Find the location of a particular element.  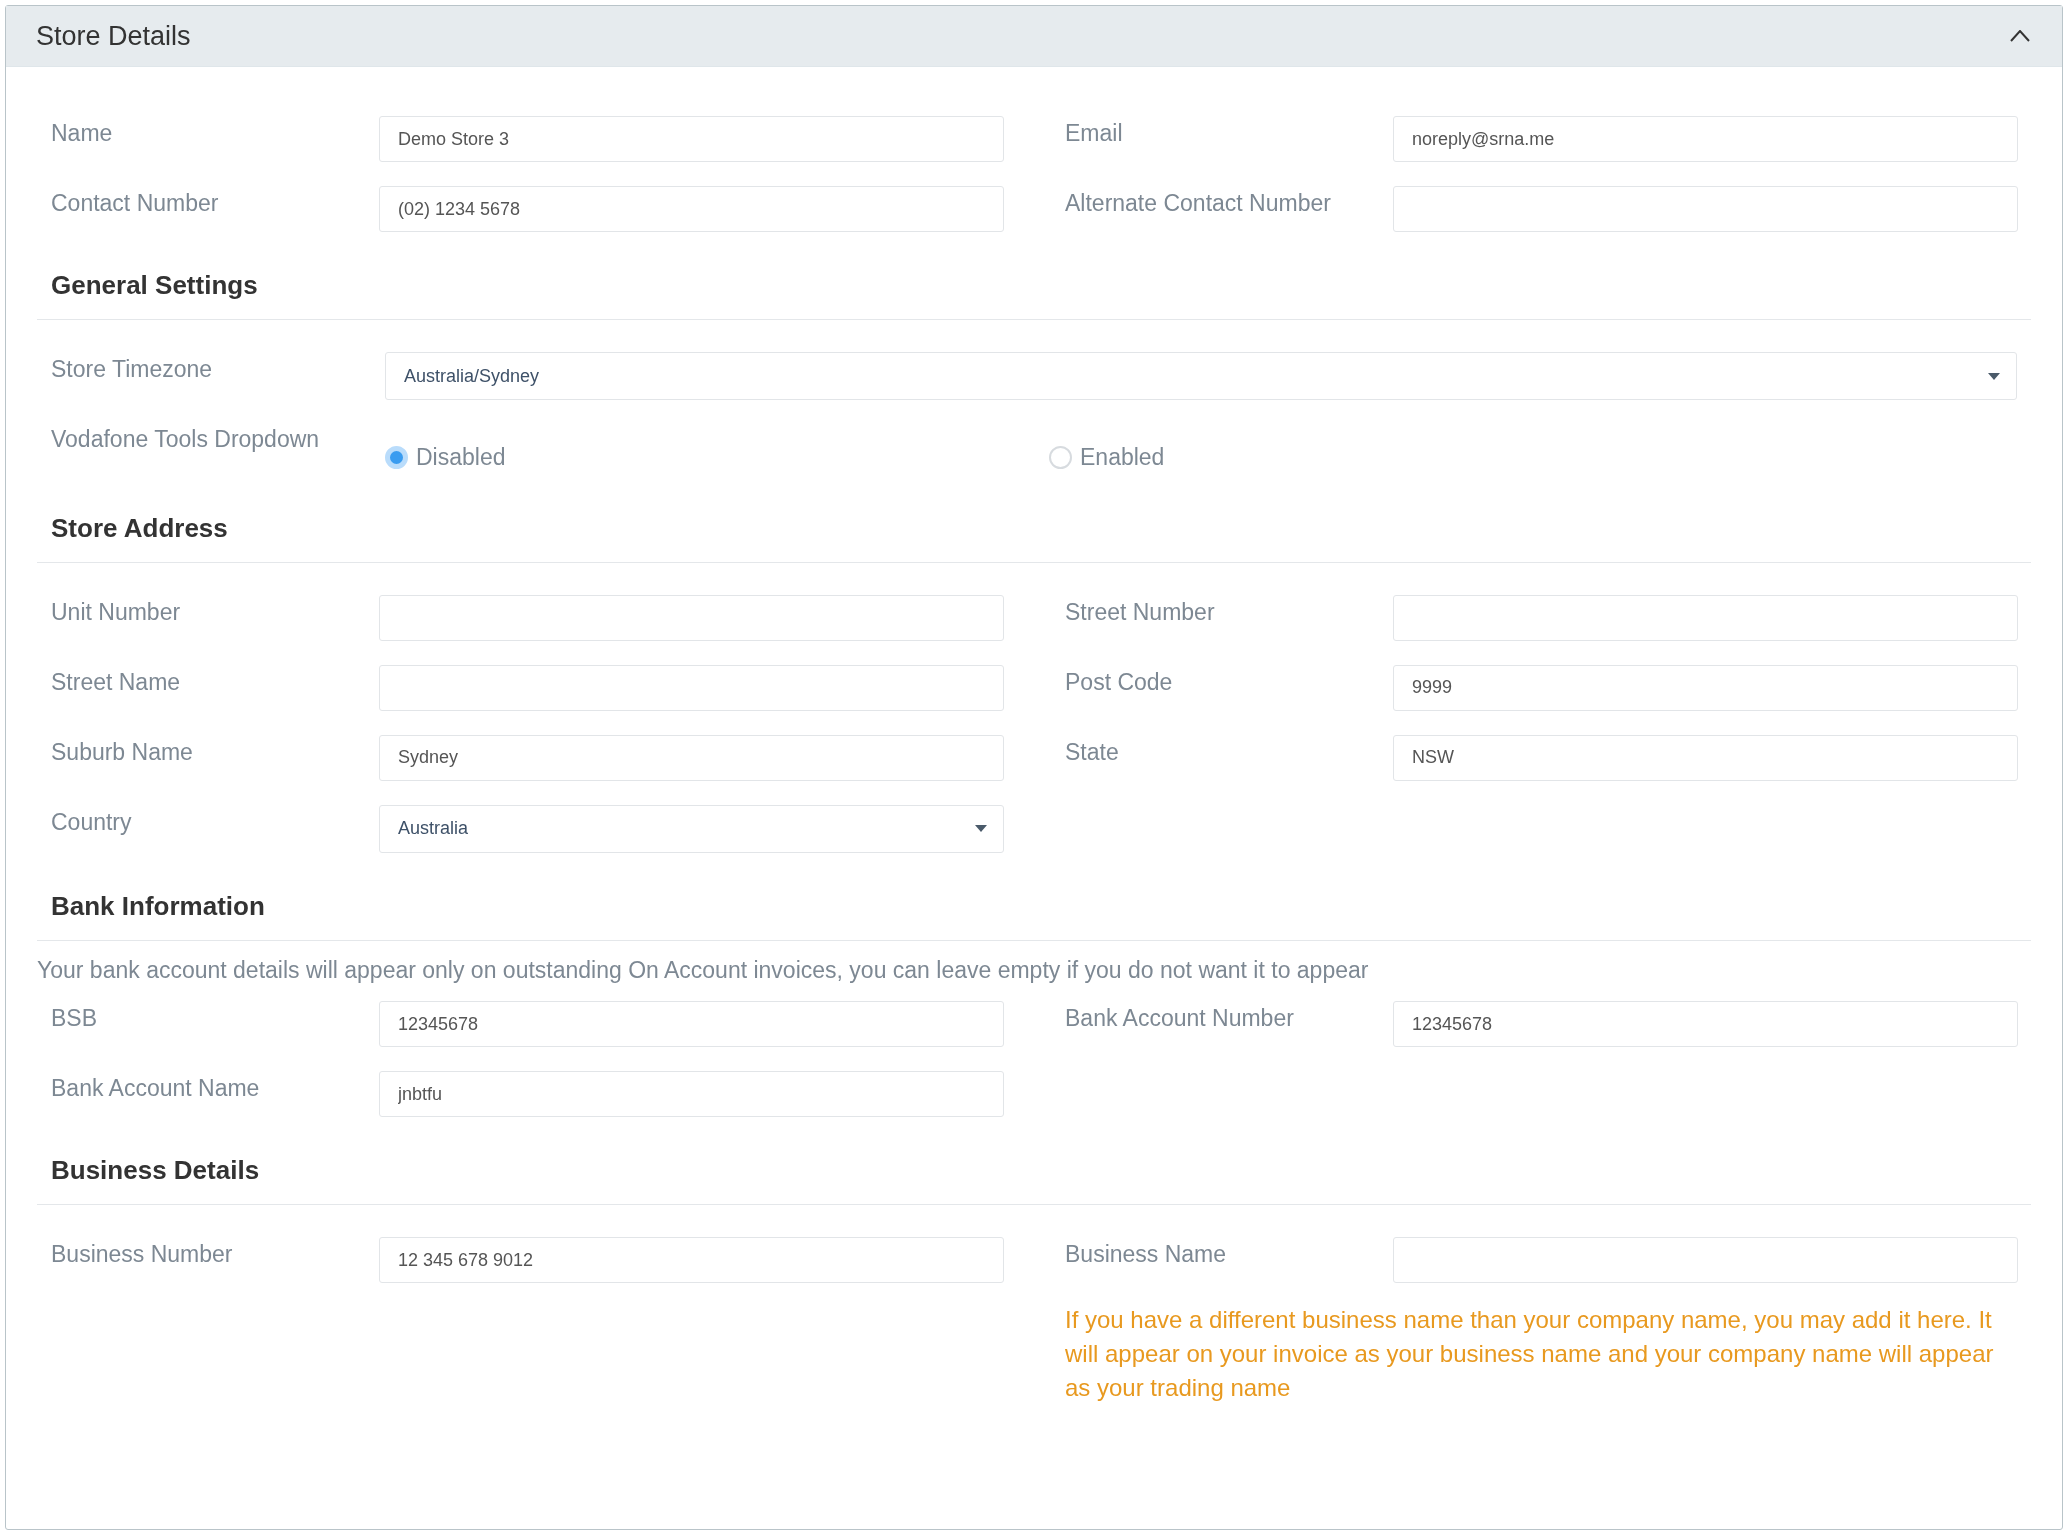

input-field: jnbtfu is located at coordinates (691, 1094).